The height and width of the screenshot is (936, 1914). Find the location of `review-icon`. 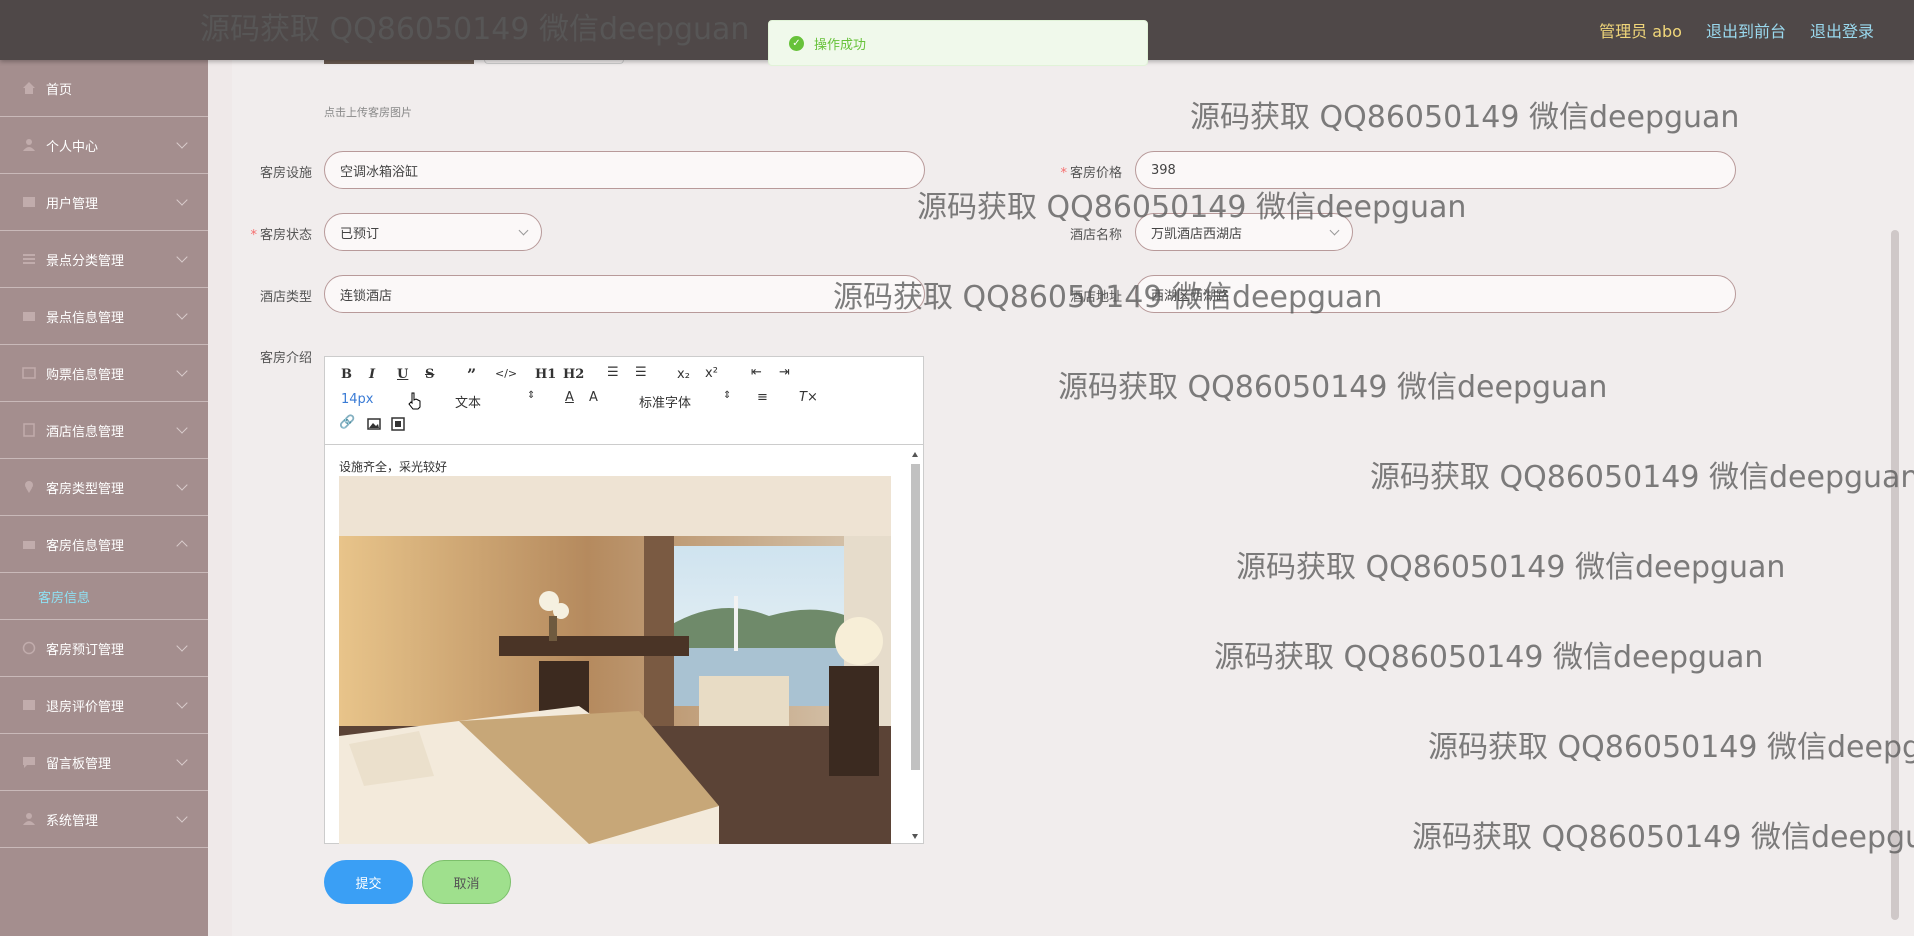

review-icon is located at coordinates (29, 705).